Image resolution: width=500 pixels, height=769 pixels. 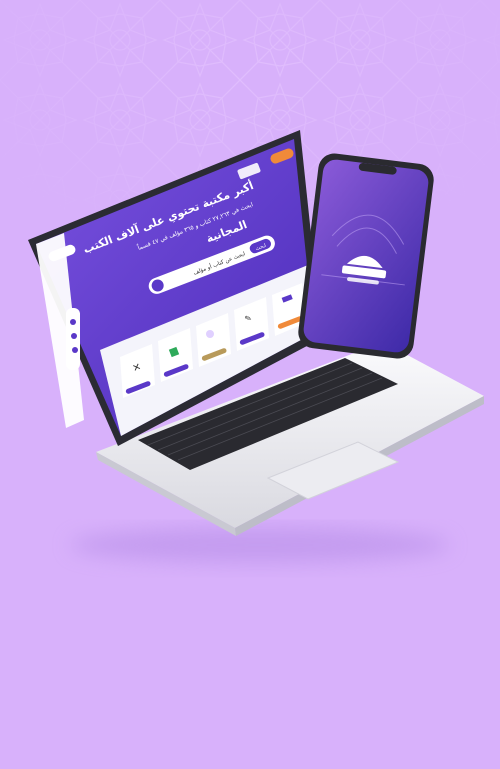 I want to click on smartphone, so click(x=366, y=256).